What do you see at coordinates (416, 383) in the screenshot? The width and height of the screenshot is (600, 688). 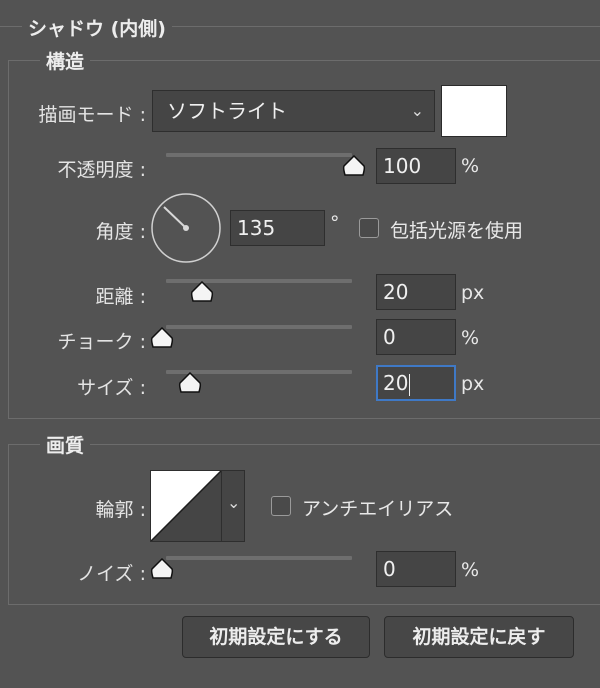 I see `size-input: 20` at bounding box center [416, 383].